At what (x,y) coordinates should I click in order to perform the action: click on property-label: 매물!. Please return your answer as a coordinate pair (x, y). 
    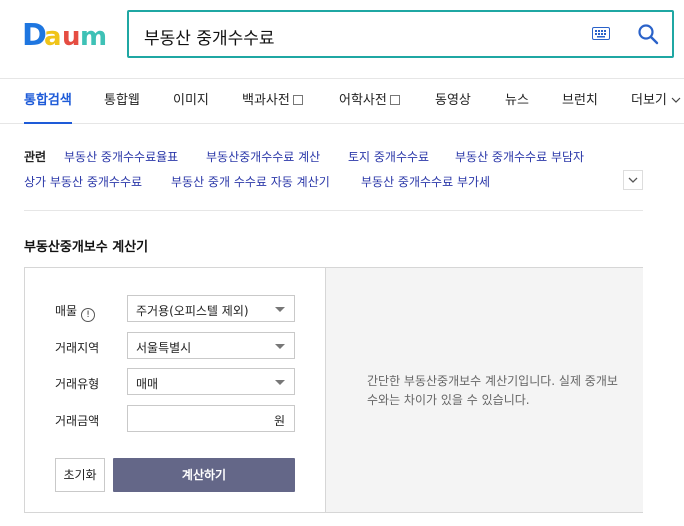
    Looking at the image, I should click on (75, 312).